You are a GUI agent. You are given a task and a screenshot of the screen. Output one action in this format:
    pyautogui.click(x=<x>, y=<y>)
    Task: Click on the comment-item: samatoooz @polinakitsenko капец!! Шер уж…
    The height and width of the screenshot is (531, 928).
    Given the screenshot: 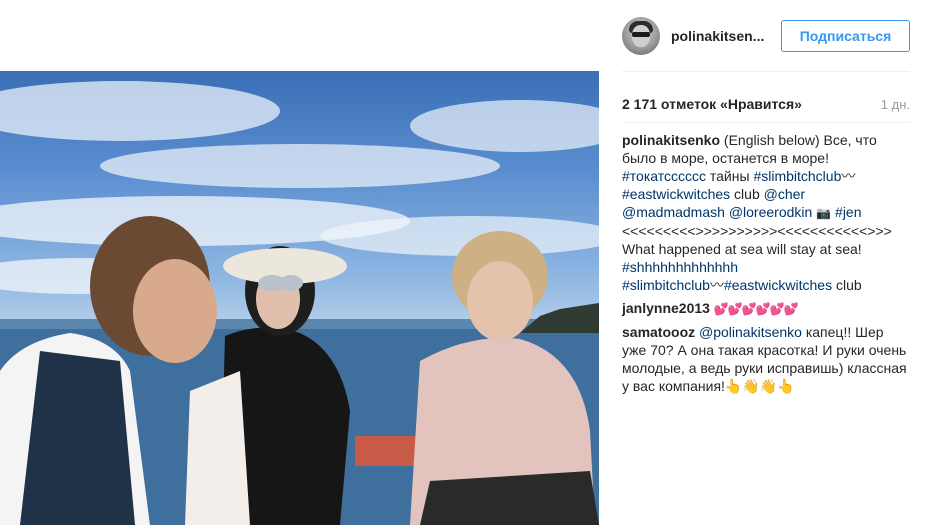 What is the action you would take?
    pyautogui.click(x=766, y=359)
    